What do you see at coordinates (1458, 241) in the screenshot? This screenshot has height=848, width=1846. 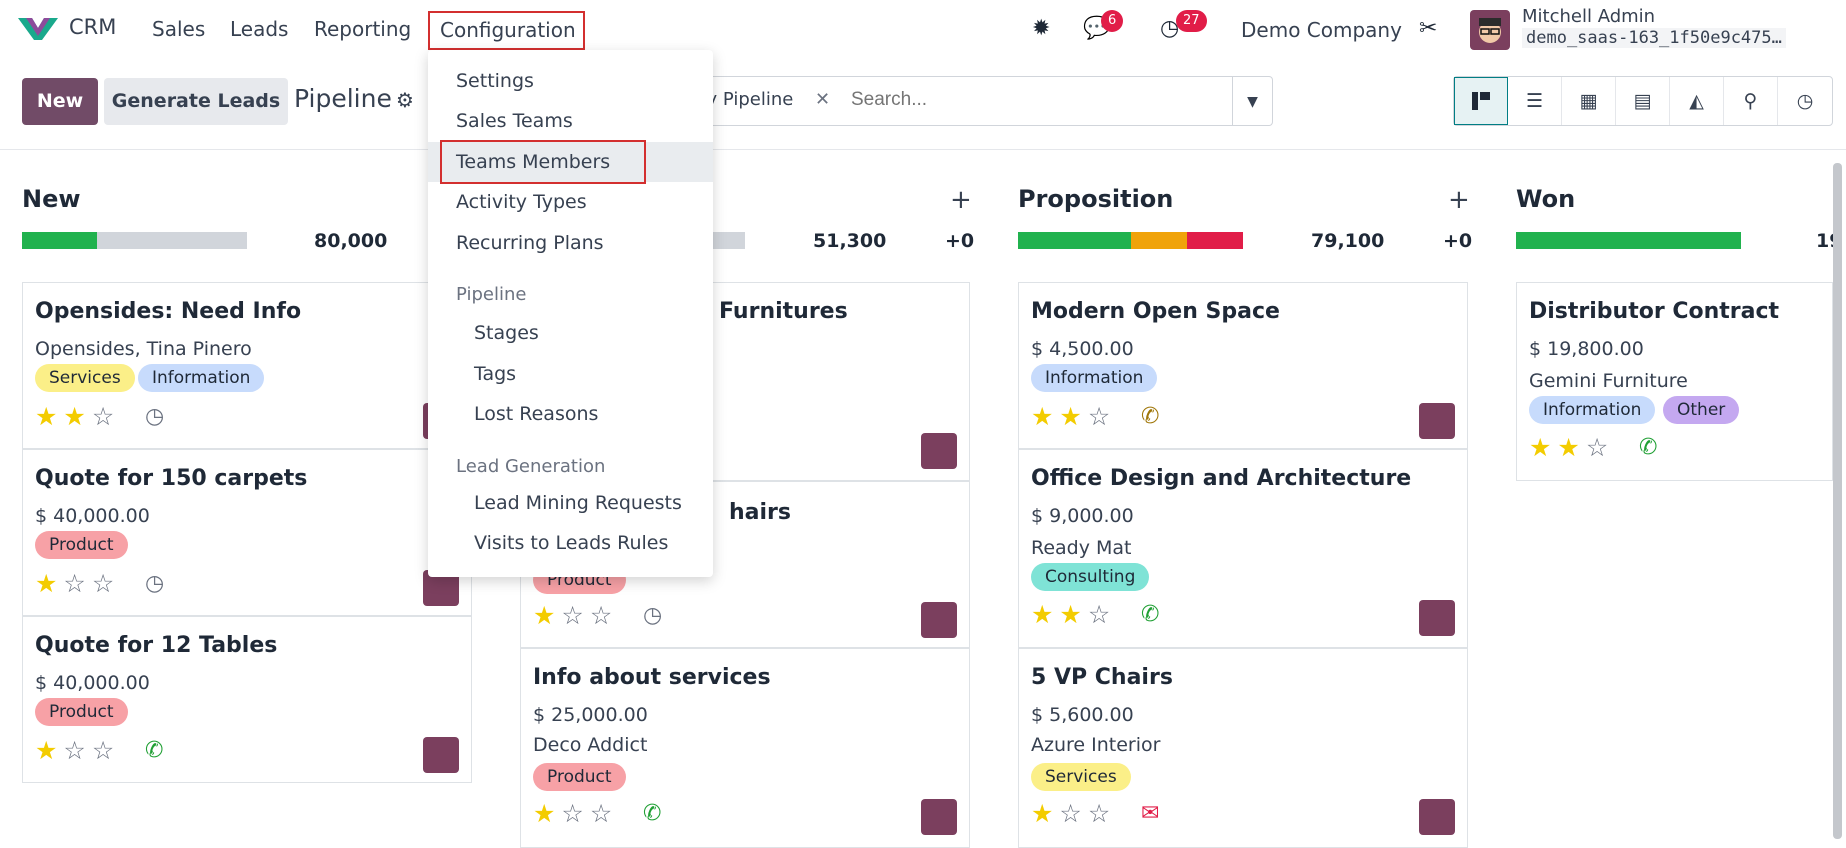 I see `column-delta: +0` at bounding box center [1458, 241].